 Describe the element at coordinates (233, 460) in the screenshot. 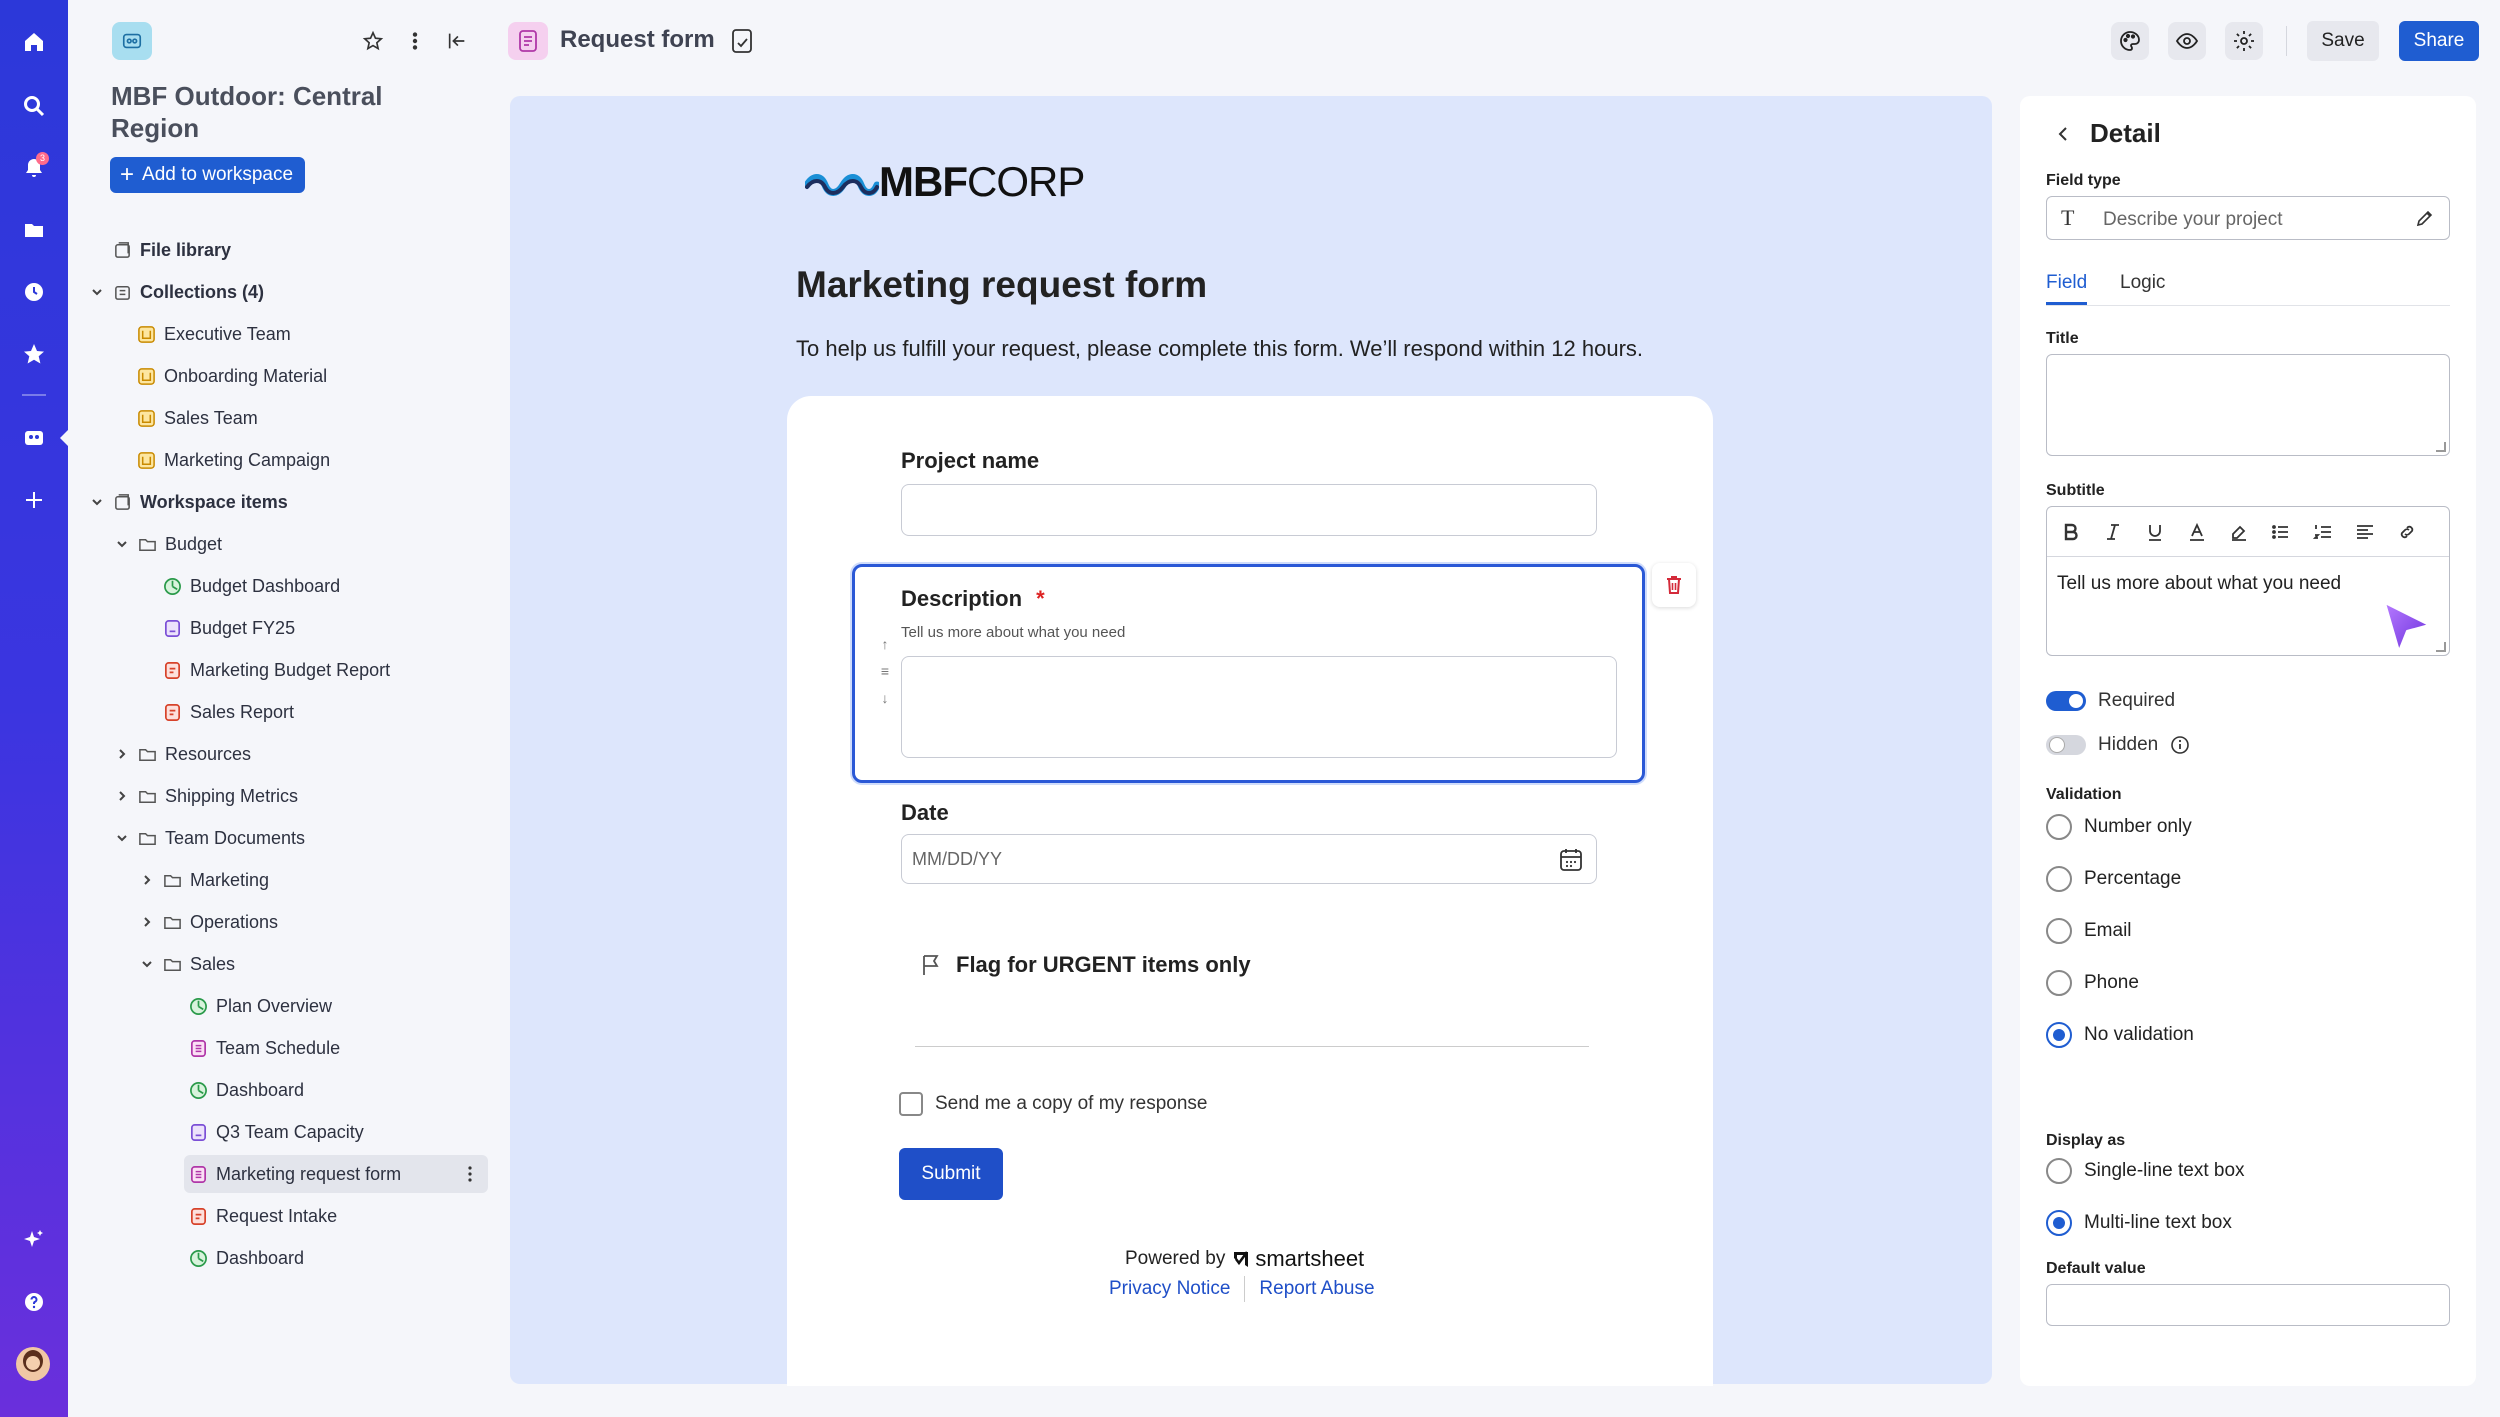

I see `sidebar-item: Marketing Campaign` at that location.